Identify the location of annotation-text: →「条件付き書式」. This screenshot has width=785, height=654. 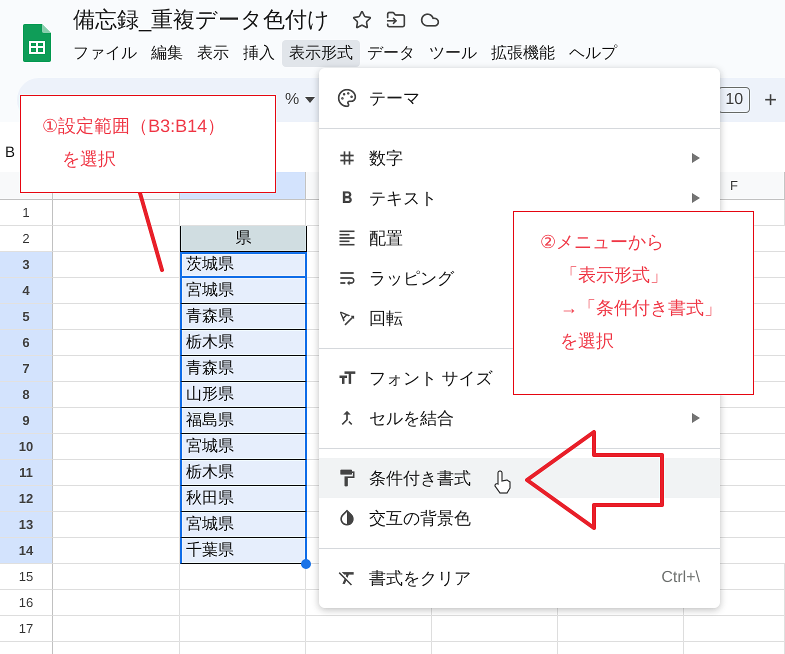
(641, 308).